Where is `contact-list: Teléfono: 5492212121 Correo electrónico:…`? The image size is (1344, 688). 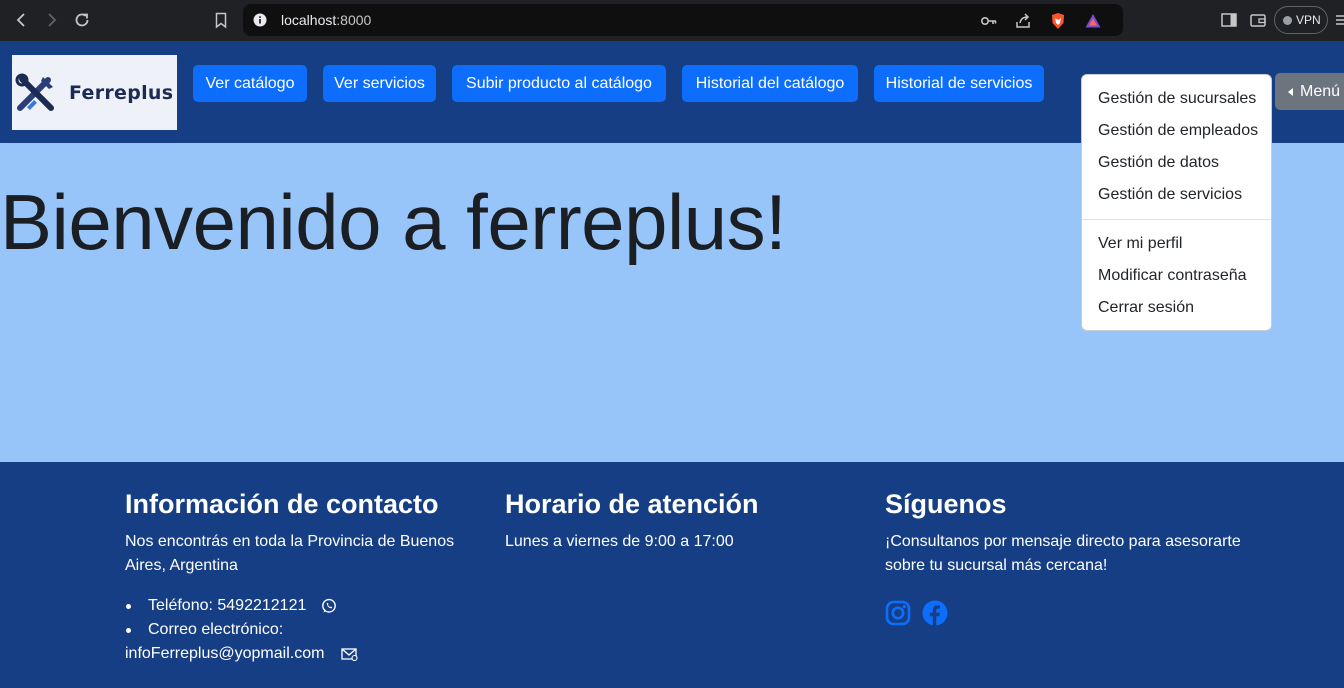 contact-list: Teléfono: 5492212121 Correo electrónico:… is located at coordinates (295, 630).